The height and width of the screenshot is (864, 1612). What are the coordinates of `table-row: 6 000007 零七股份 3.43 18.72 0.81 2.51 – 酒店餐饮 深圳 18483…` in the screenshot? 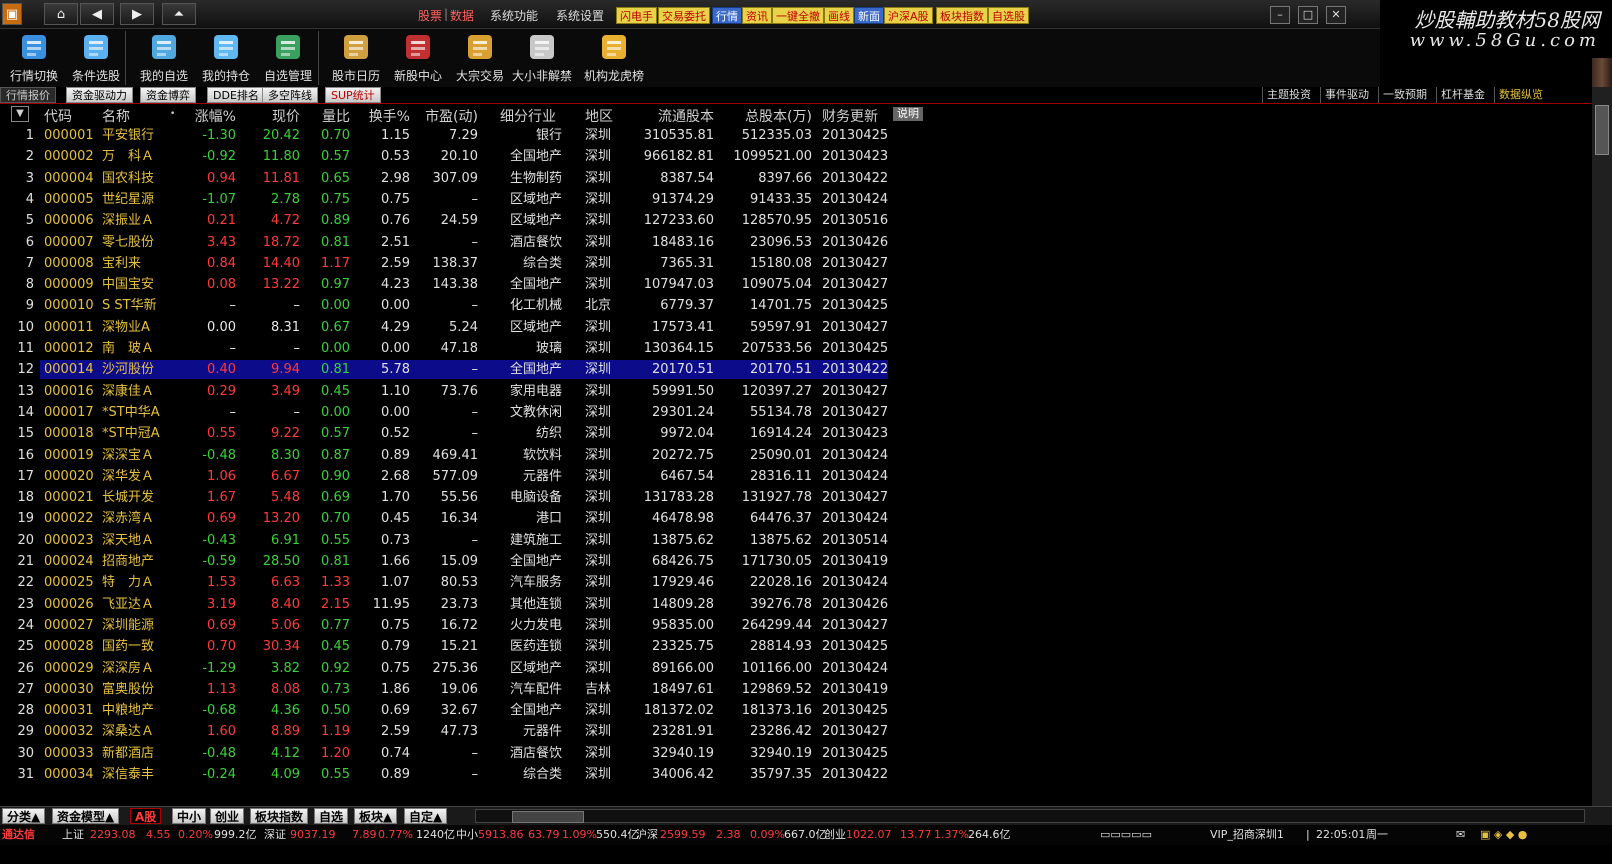 It's located at (796, 242).